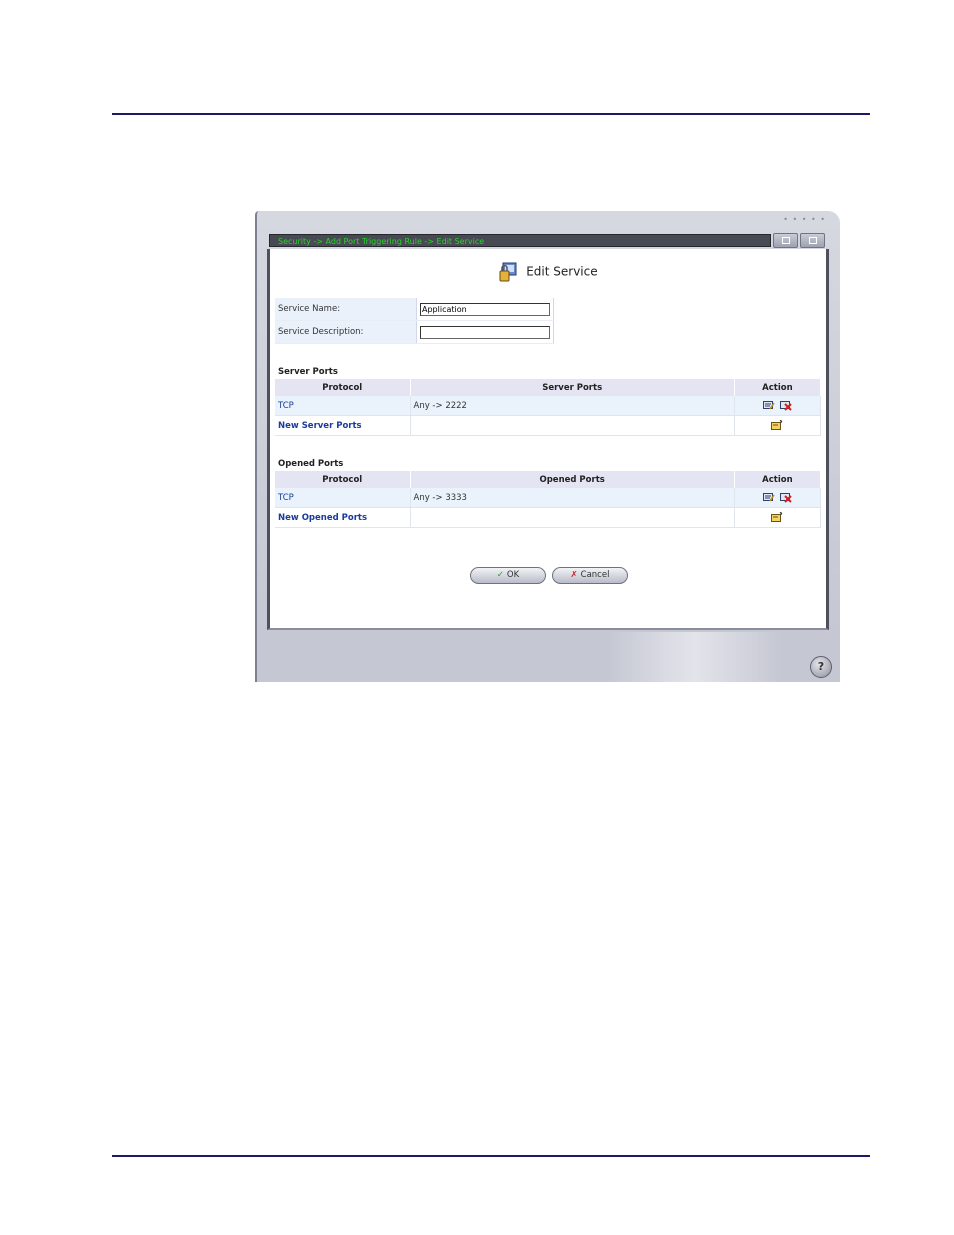  I want to click on service-name-label: Service Name:, so click(346, 309).